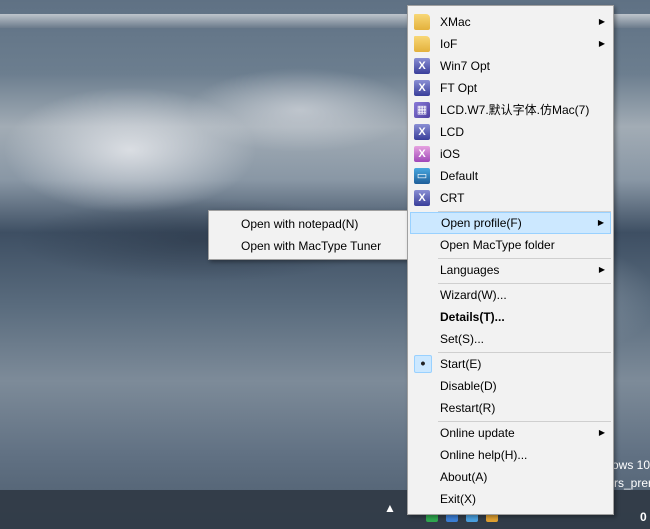 Image resolution: width=650 pixels, height=529 pixels. Describe the element at coordinates (461, 364) in the screenshot. I see `menu-item-label: Start(E)` at that location.